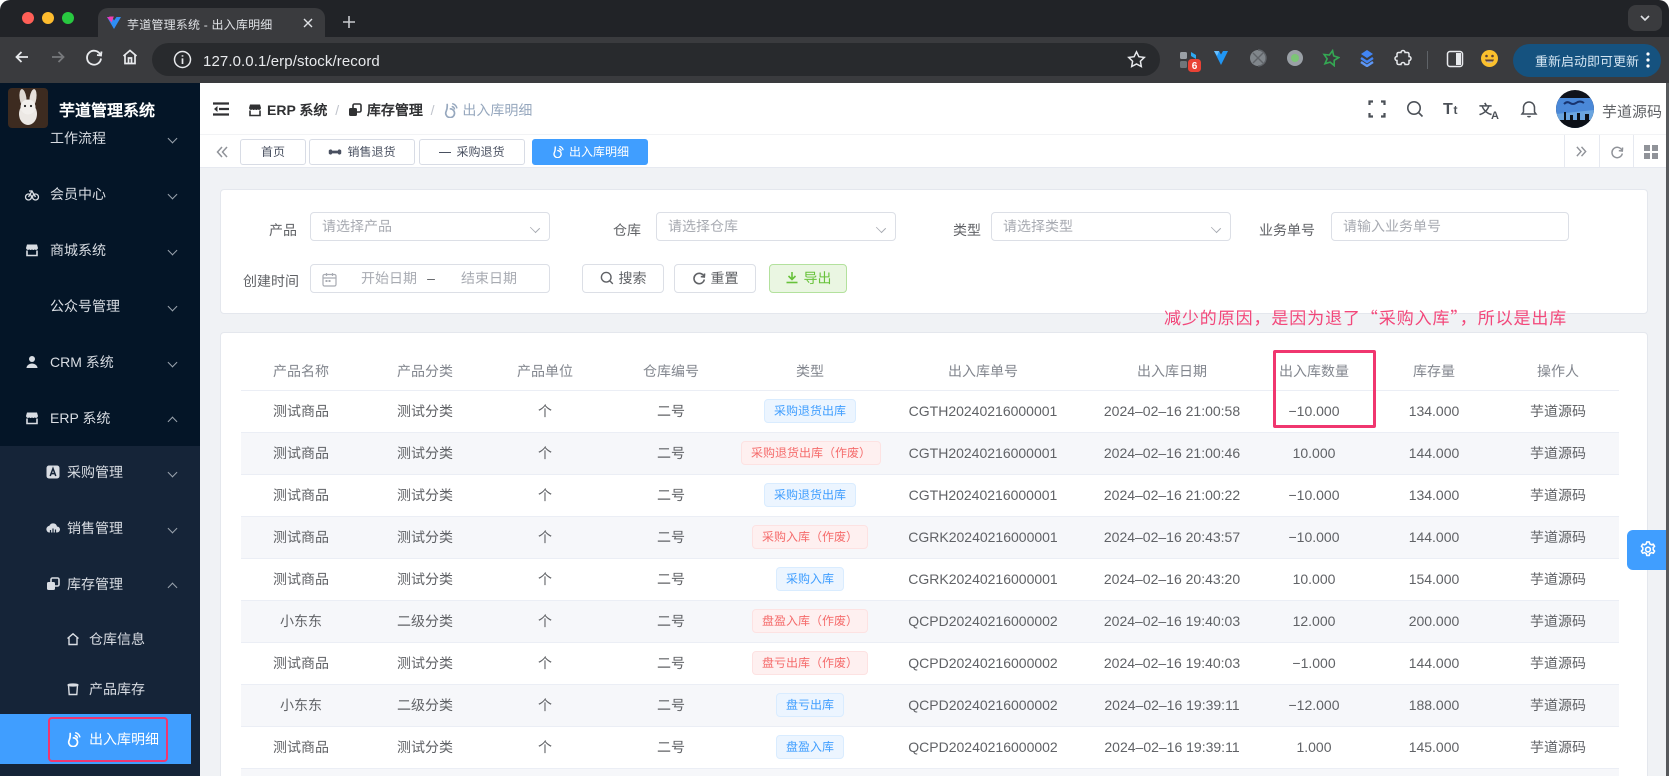 Image resolution: width=1669 pixels, height=776 pixels. What do you see at coordinates (1195, 66) in the screenshot?
I see `svg-text: 6` at bounding box center [1195, 66].